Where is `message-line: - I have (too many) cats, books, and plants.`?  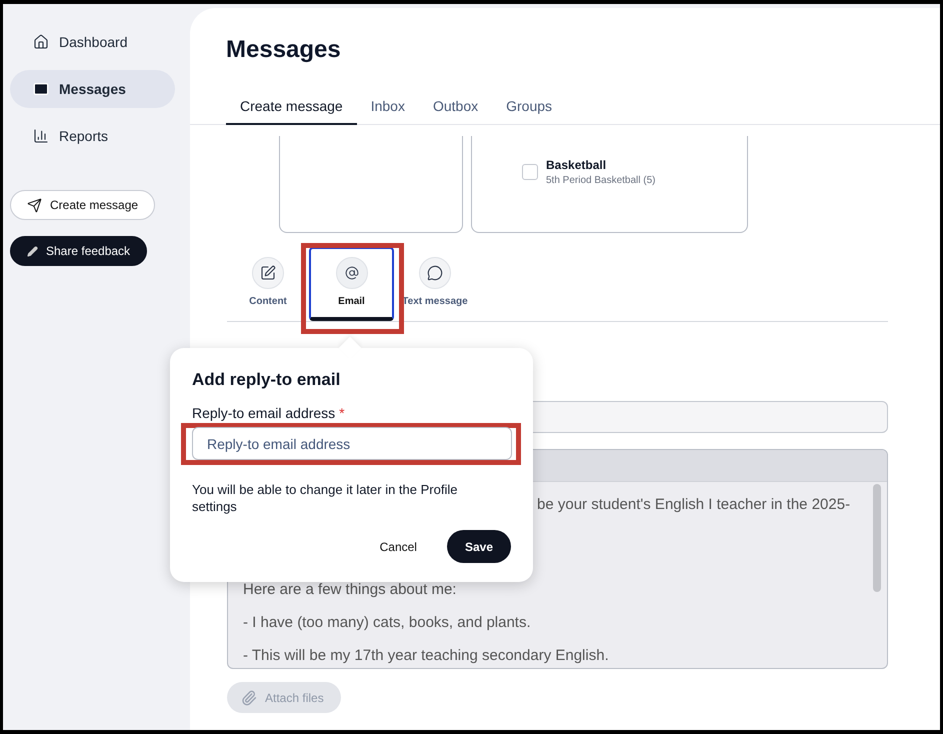
message-line: - I have (too many) cats, books, and plants. is located at coordinates (387, 623).